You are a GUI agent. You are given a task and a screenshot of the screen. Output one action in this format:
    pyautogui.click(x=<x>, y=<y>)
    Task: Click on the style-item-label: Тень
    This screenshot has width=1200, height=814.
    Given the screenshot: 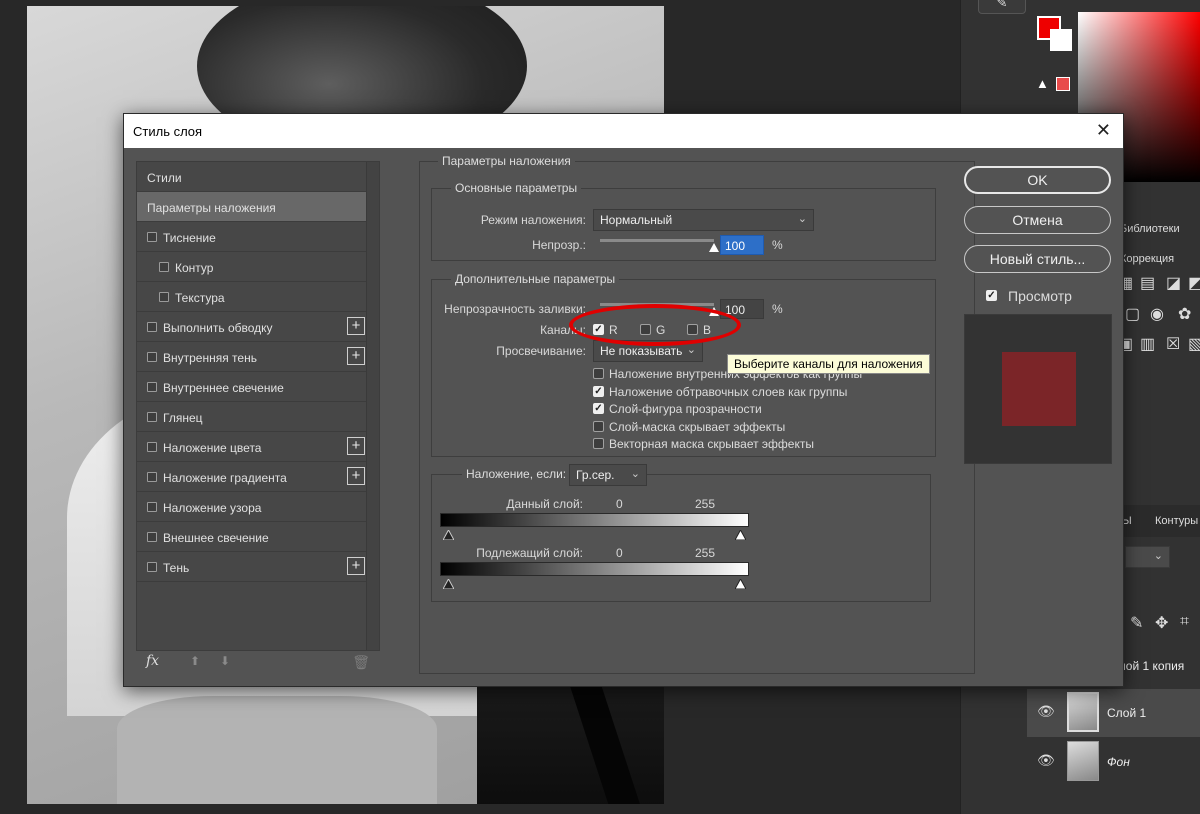 What is the action you would take?
    pyautogui.click(x=176, y=568)
    